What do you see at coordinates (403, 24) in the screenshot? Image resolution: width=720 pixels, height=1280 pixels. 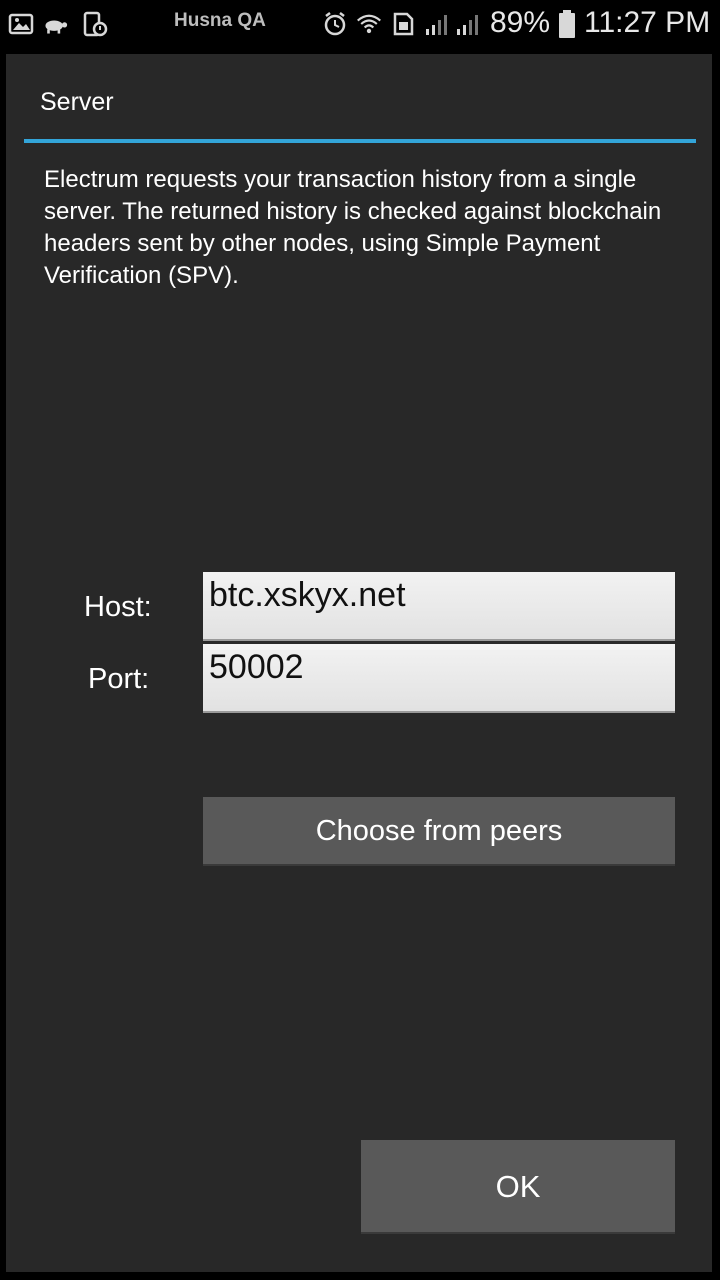 I see `sim-icon` at bounding box center [403, 24].